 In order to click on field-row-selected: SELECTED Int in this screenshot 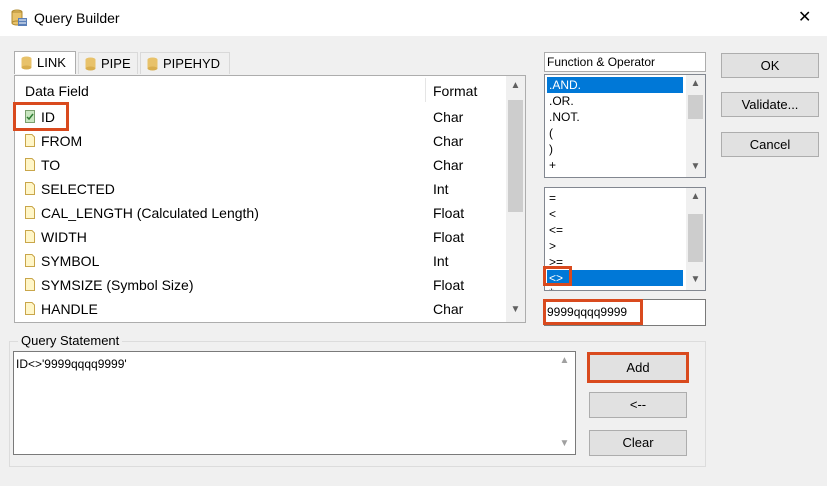, I will do `click(260, 189)`.